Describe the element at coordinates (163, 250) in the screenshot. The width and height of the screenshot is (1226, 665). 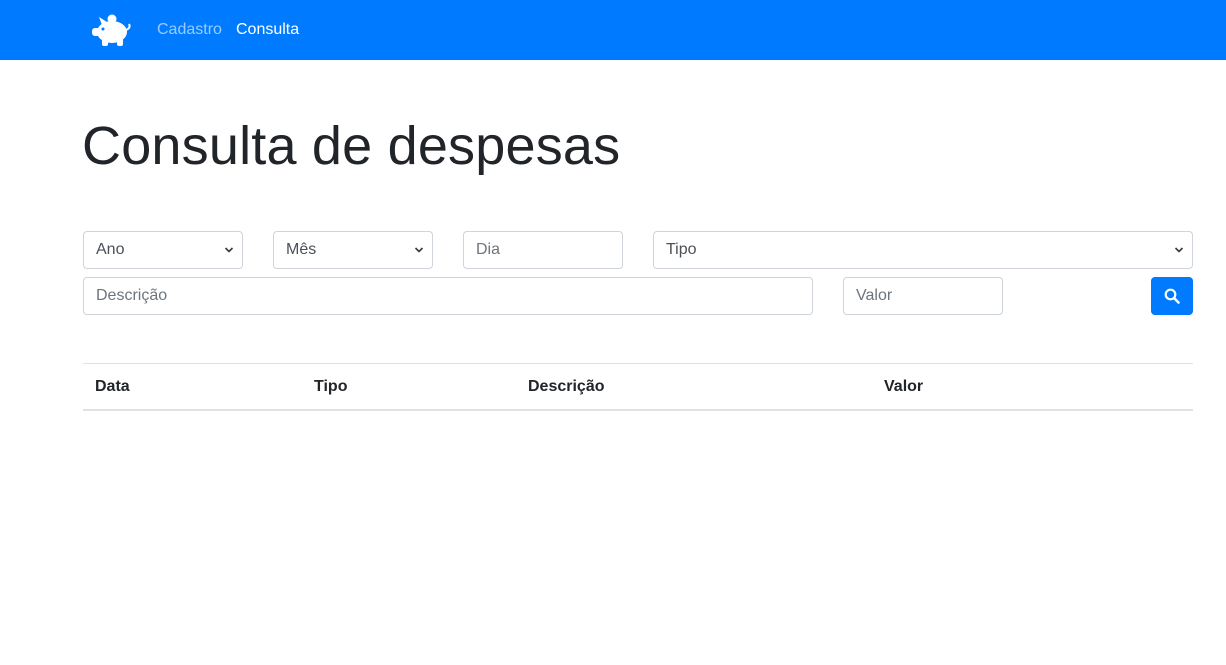
I see `ano-select: Ano` at that location.